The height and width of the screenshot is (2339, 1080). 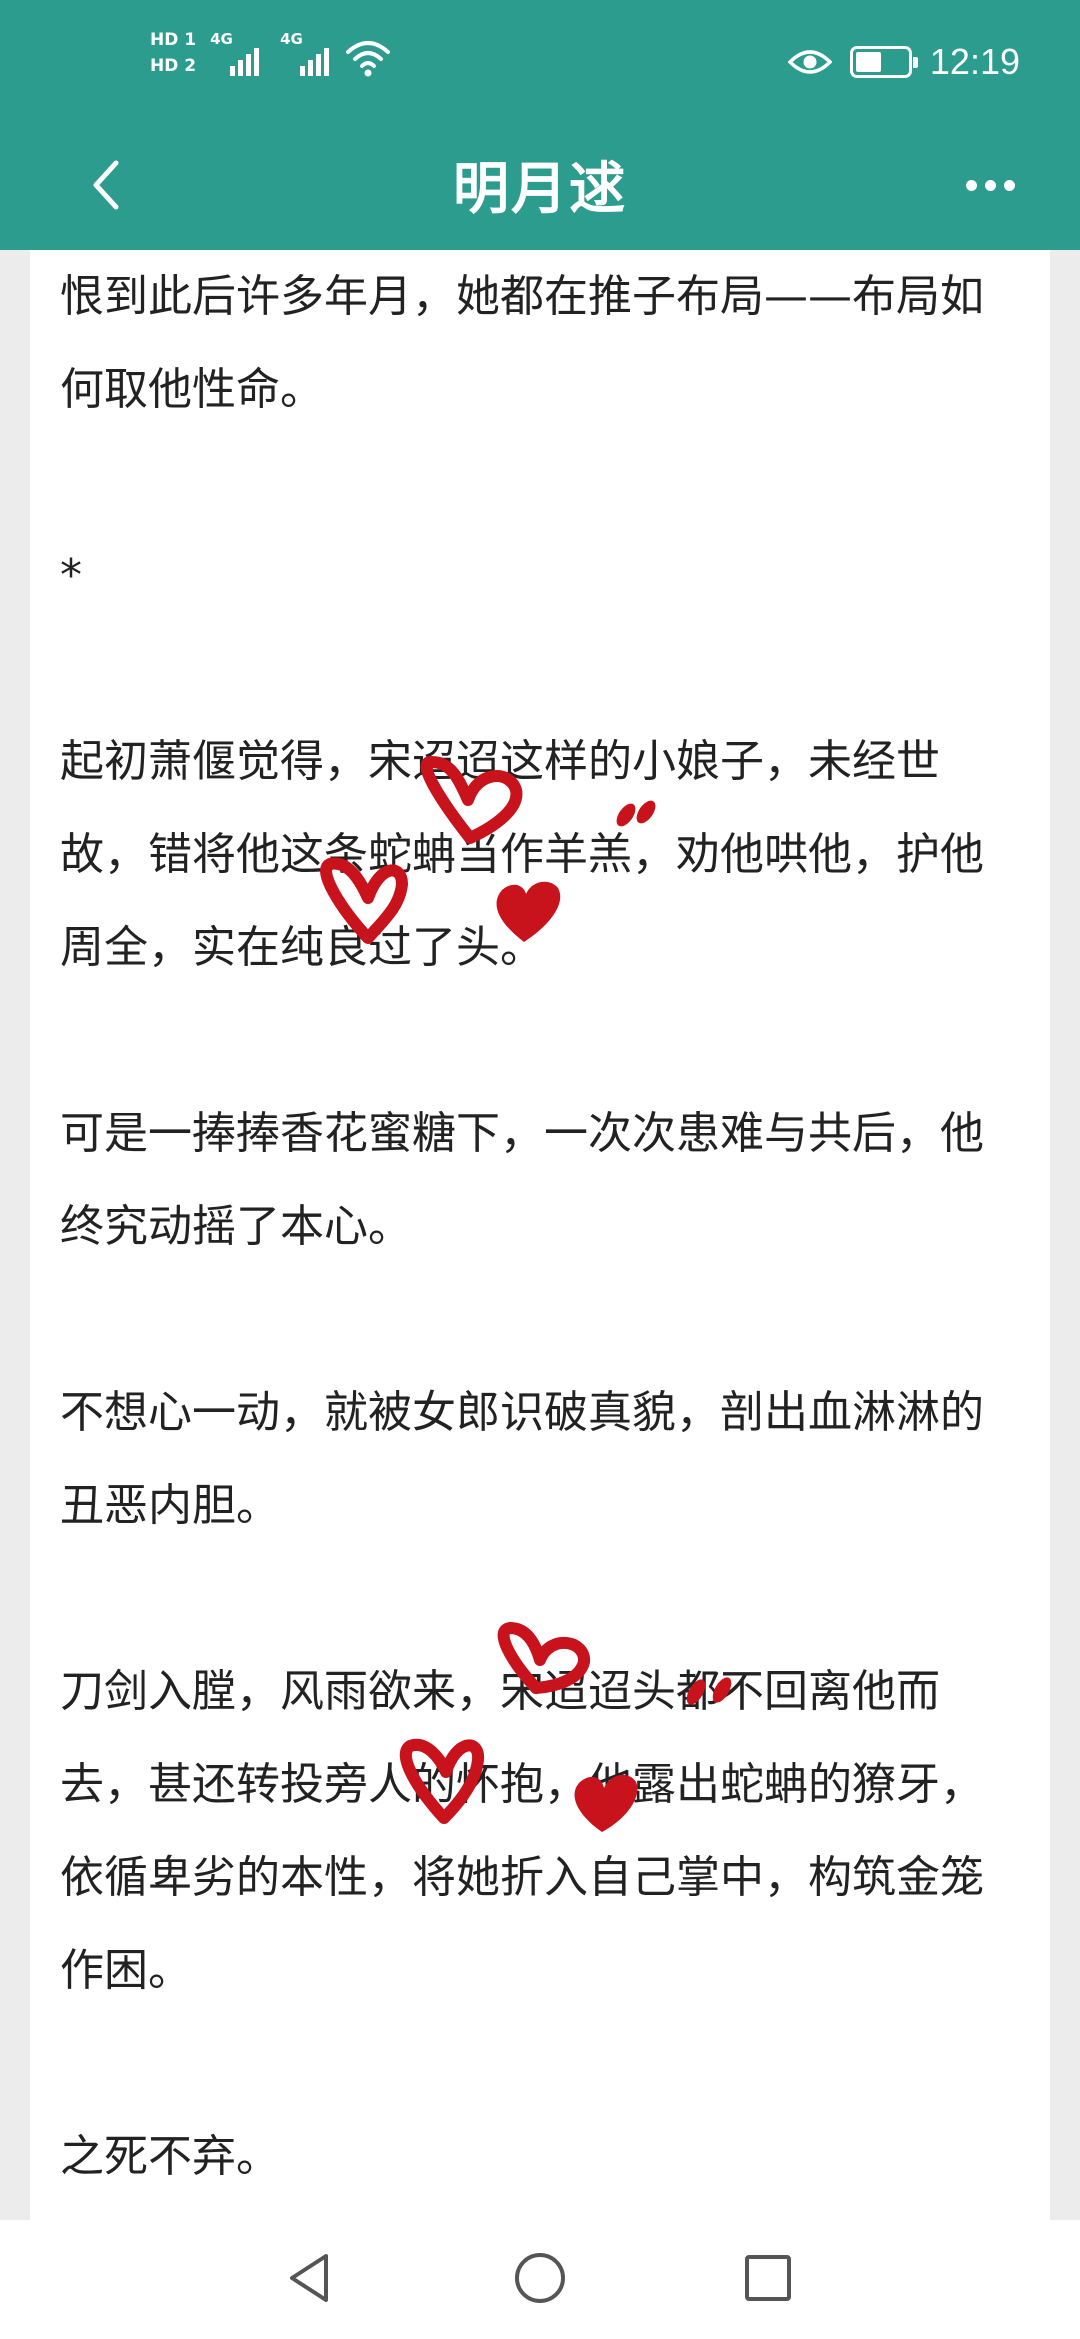 What do you see at coordinates (173, 53) in the screenshot?
I see `hd-badges: HD 1 HD 2` at bounding box center [173, 53].